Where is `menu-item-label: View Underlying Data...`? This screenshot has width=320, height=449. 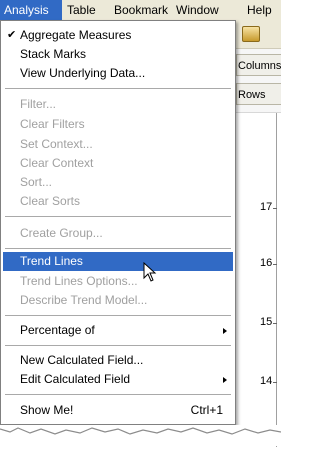
menu-item-label: View Underlying Data... is located at coordinates (83, 73).